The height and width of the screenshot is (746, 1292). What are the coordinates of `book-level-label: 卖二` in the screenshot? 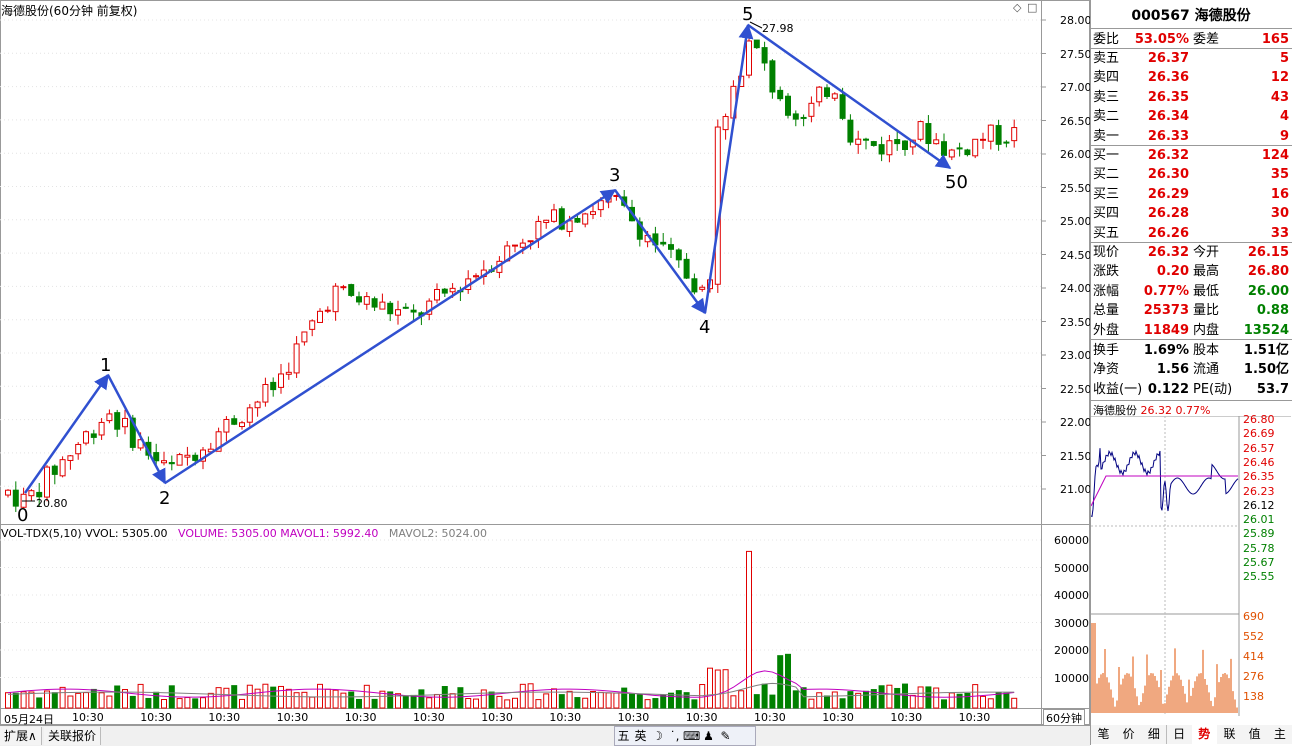 It's located at (1106, 117).